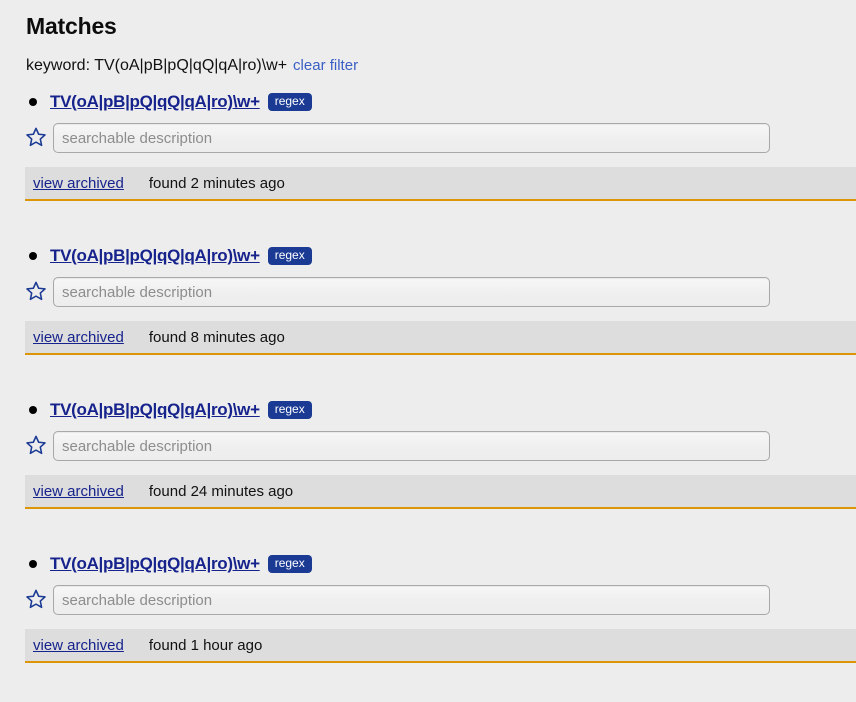  Describe the element at coordinates (205, 645) in the screenshot. I see `found-time-text: found 1 hour ago` at that location.